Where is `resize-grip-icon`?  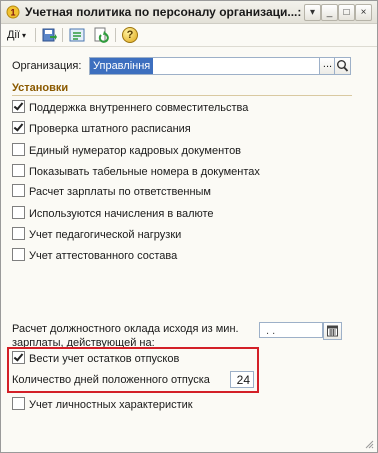
resize-grip-icon is located at coordinates (369, 444).